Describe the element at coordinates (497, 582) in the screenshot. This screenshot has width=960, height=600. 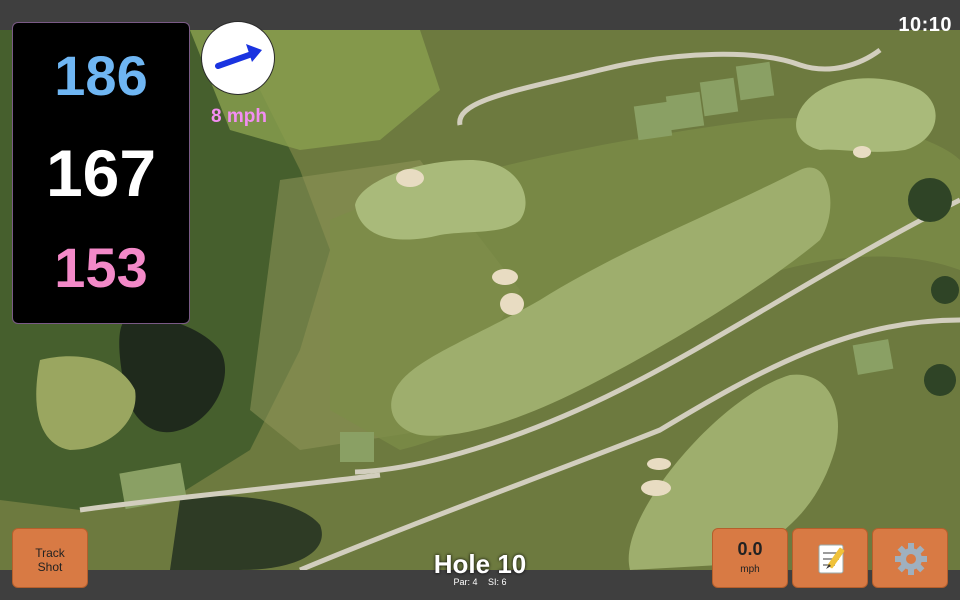
I see `hole-stroke-index: SI: 6` at that location.